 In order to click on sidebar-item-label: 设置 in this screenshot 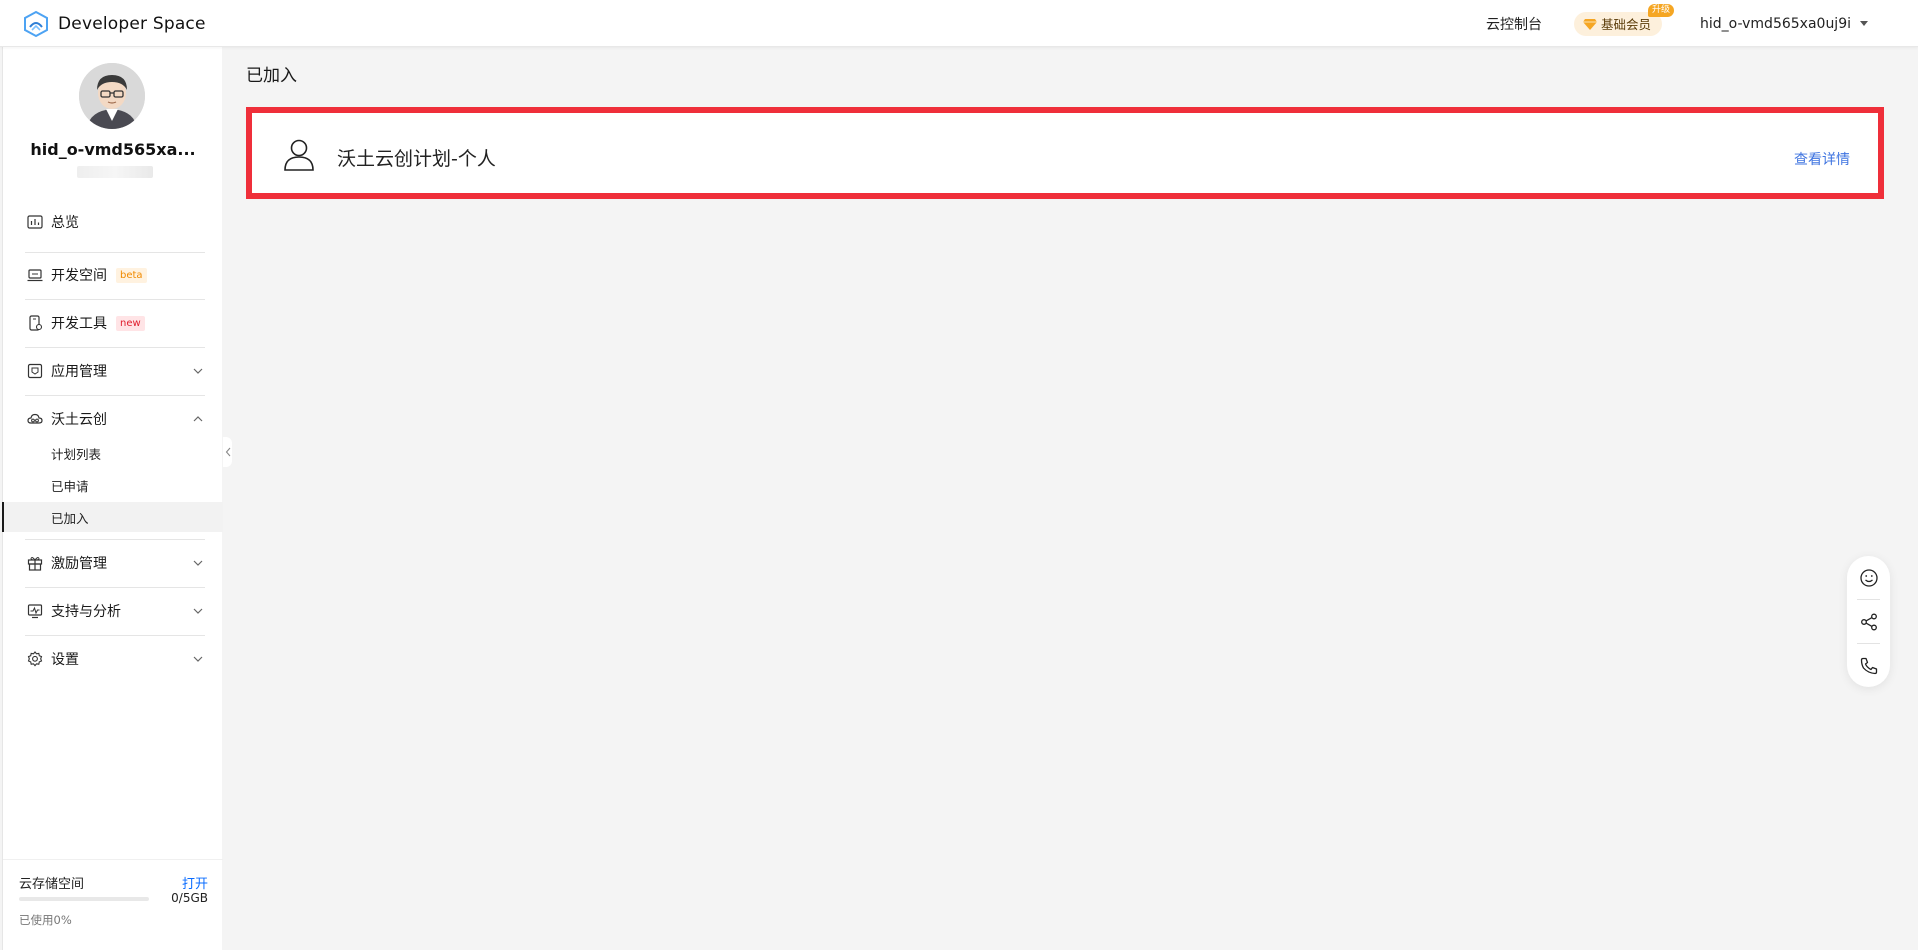, I will do `click(65, 660)`.